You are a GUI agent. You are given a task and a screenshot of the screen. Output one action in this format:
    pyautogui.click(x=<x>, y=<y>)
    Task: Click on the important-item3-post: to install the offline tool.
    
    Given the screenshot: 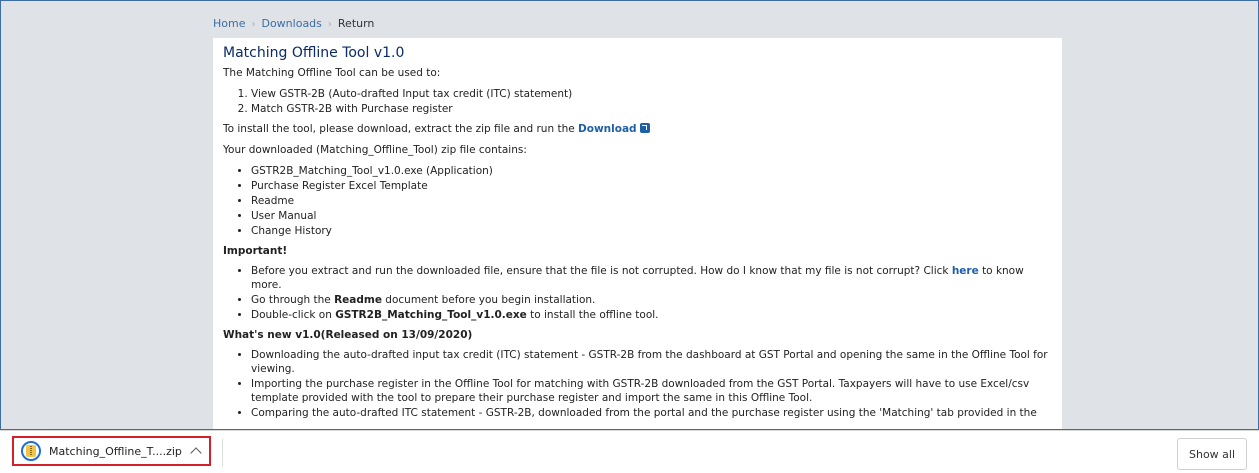 What is the action you would take?
    pyautogui.click(x=594, y=315)
    